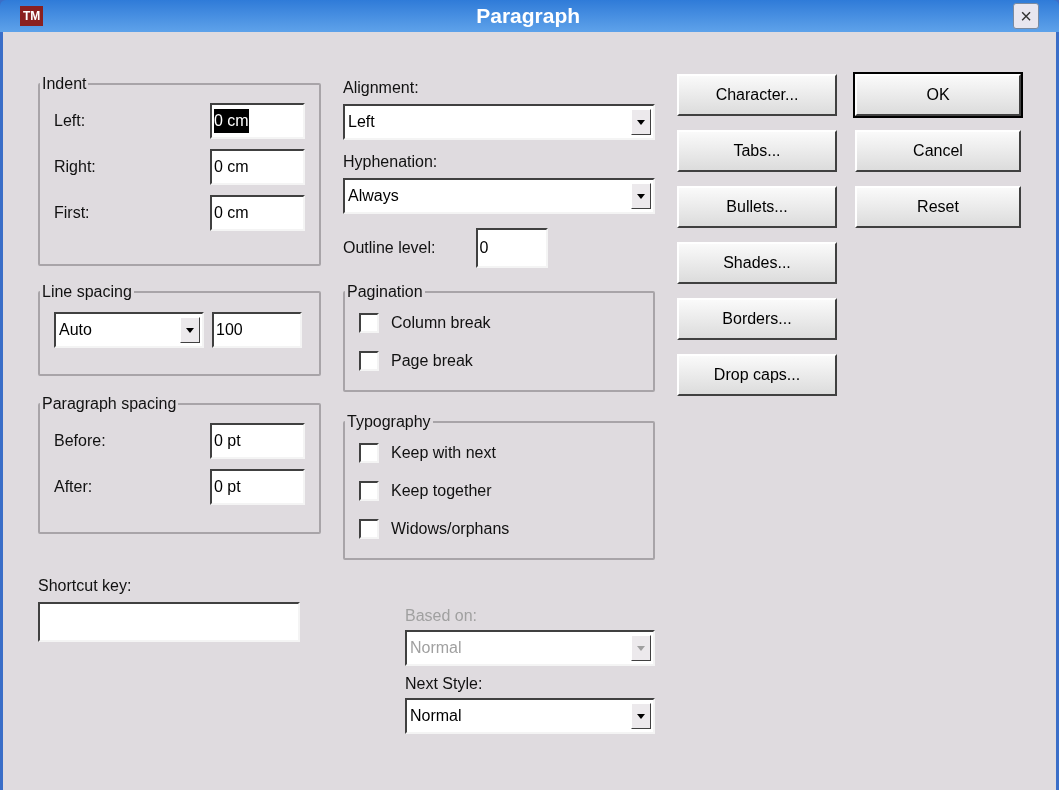 The width and height of the screenshot is (1059, 790). What do you see at coordinates (432, 361) in the screenshot?
I see `checkbox-label: Page break` at bounding box center [432, 361].